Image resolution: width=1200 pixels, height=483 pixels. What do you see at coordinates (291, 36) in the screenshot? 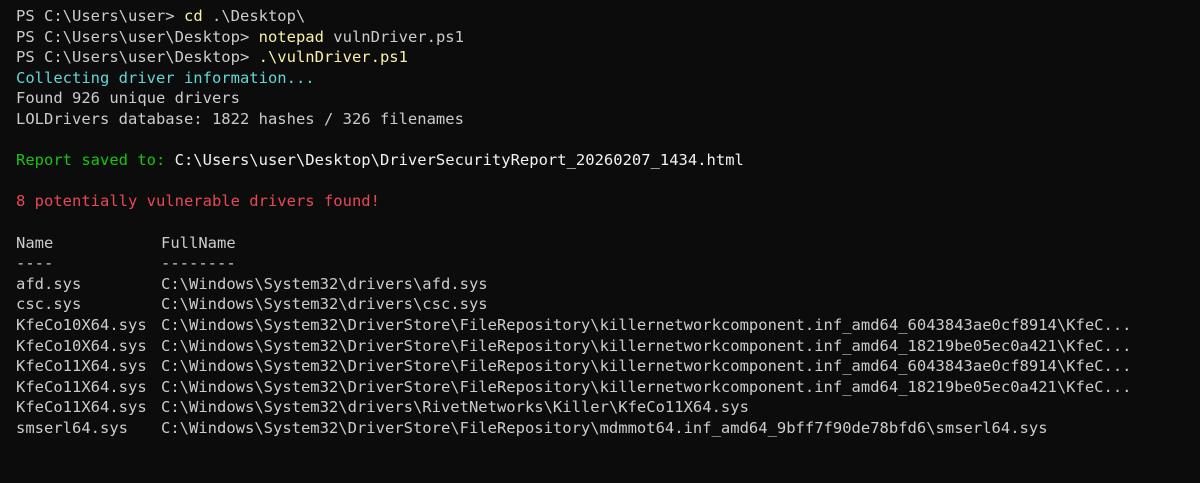
I see `command: notepad` at bounding box center [291, 36].